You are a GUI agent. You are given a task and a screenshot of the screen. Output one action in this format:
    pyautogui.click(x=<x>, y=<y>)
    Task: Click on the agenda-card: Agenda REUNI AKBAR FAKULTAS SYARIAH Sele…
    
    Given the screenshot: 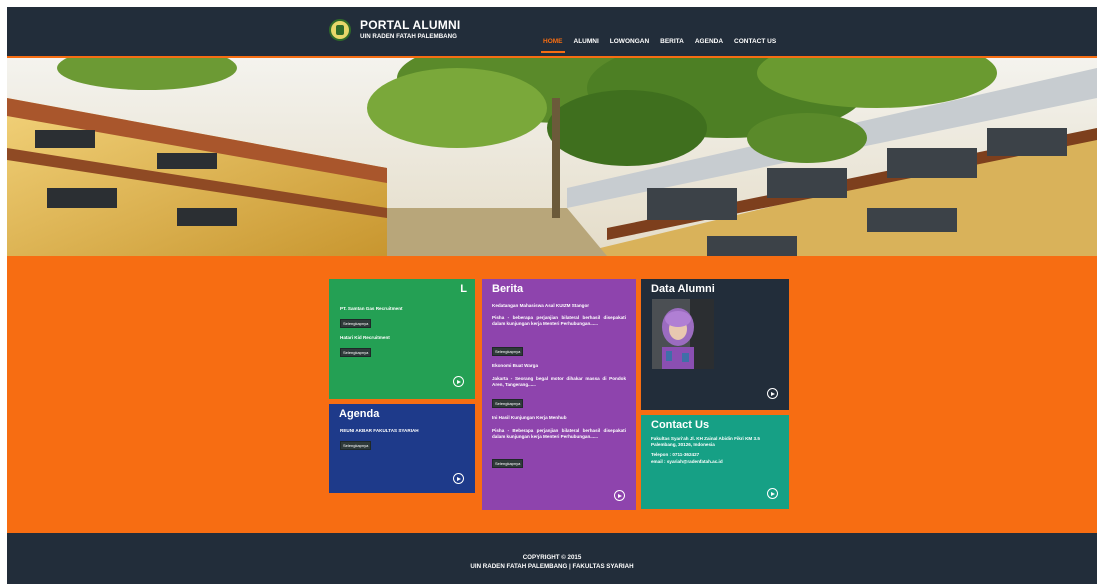 What is the action you would take?
    pyautogui.click(x=402, y=448)
    